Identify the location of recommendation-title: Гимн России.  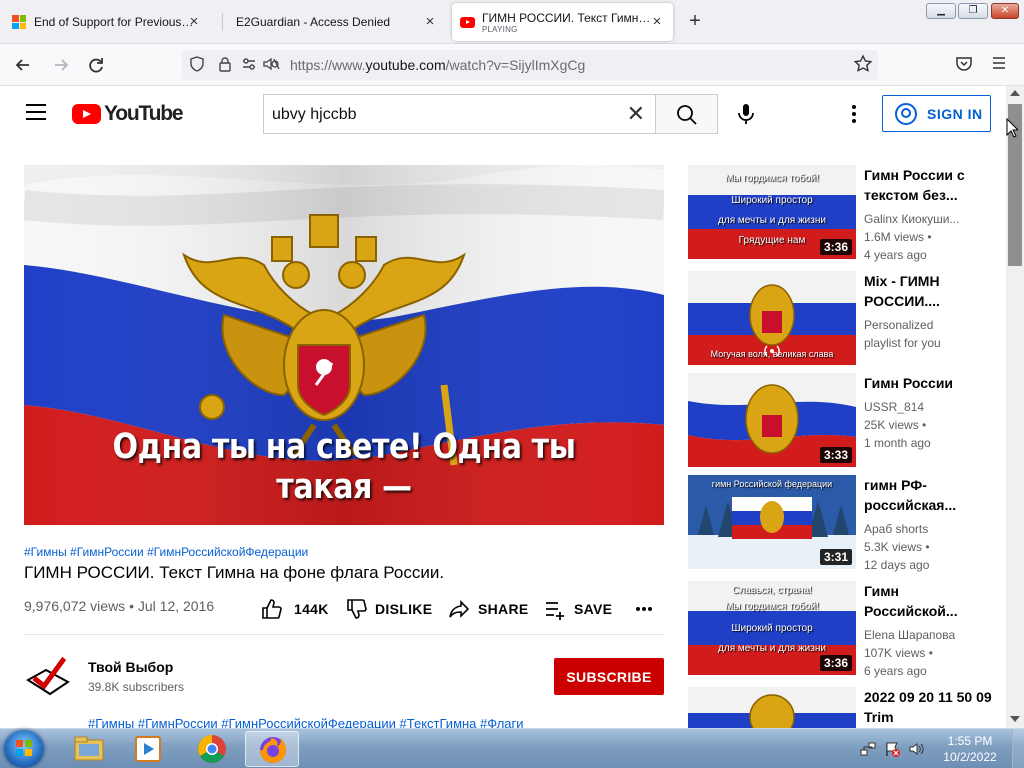
(928, 383).